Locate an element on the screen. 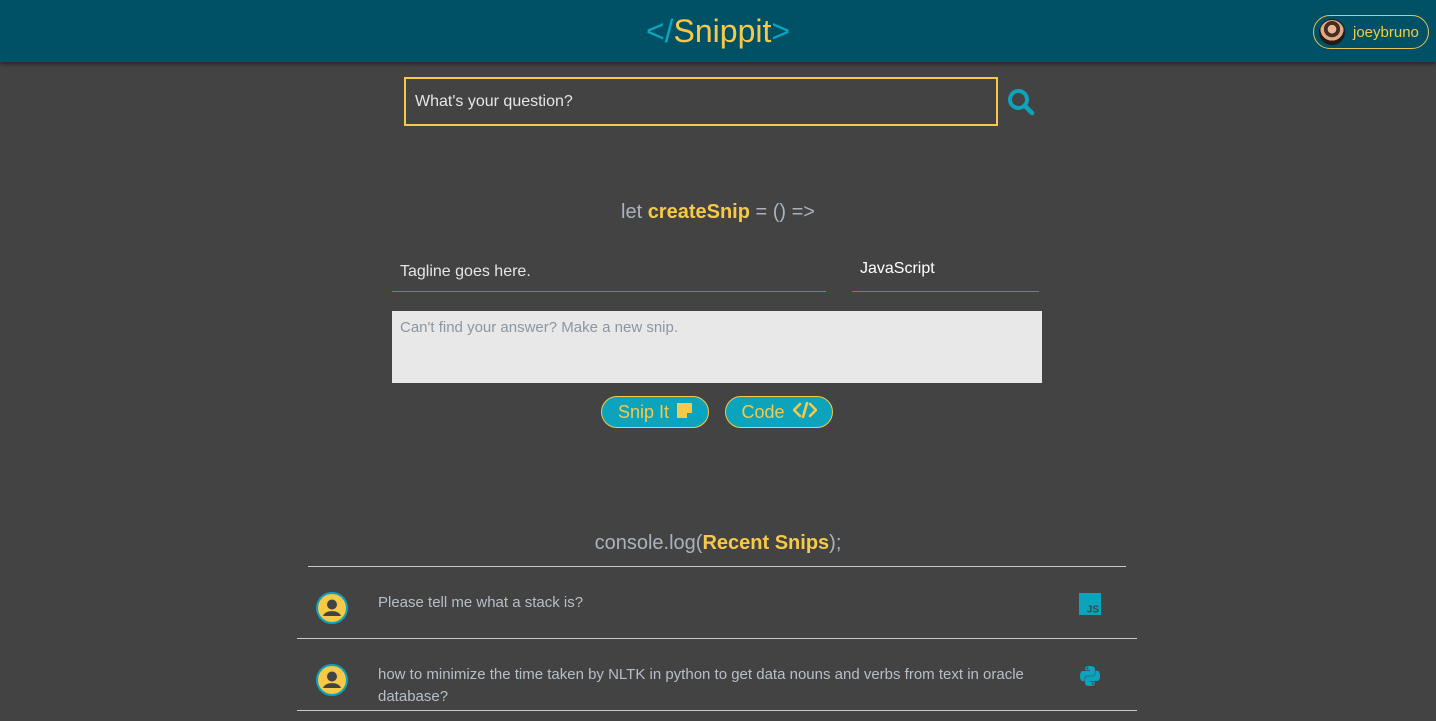 This screenshot has height=721, width=1436. user-menu-button: joeybruno is located at coordinates (1371, 32).